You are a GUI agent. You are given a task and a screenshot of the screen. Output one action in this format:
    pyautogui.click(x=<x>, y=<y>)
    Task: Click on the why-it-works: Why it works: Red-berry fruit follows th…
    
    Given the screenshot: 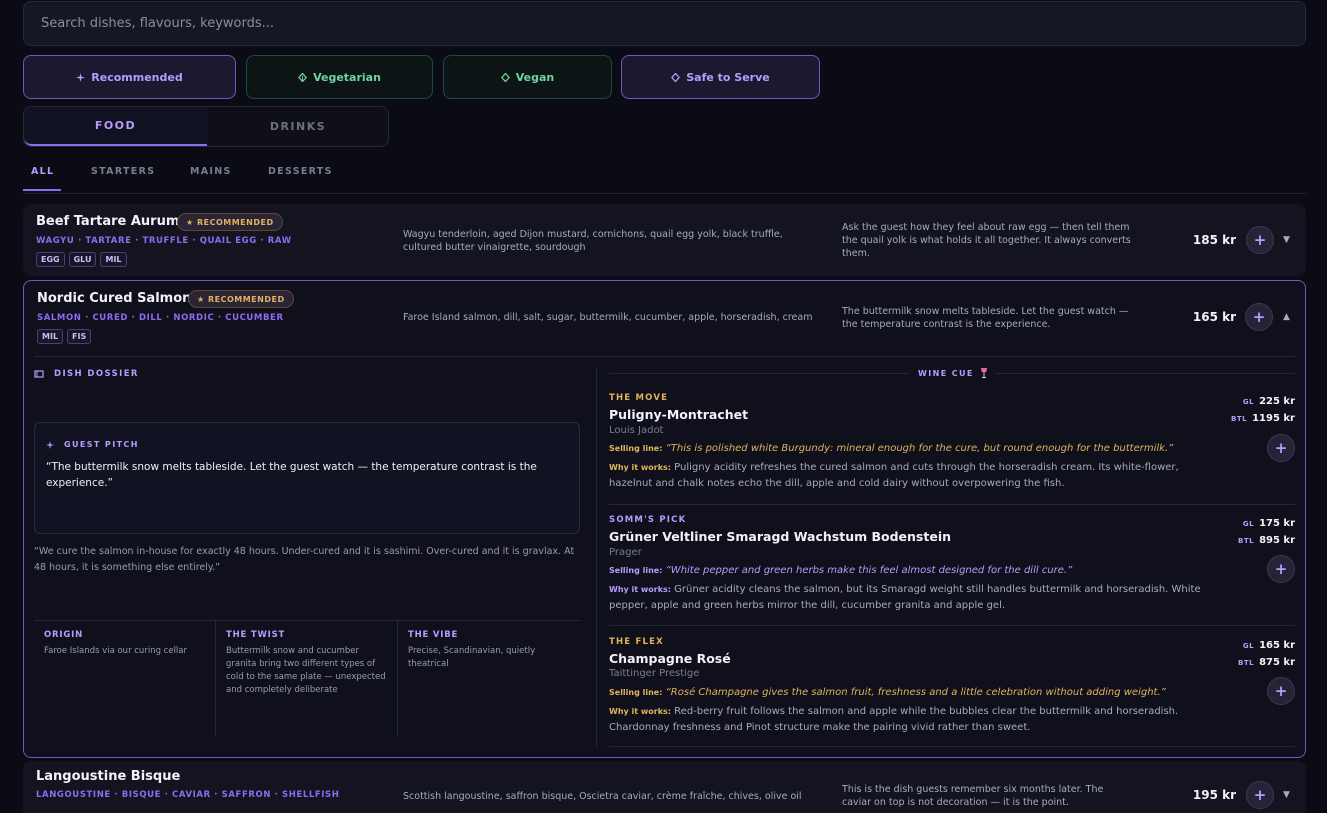 What is the action you would take?
    pyautogui.click(x=909, y=720)
    